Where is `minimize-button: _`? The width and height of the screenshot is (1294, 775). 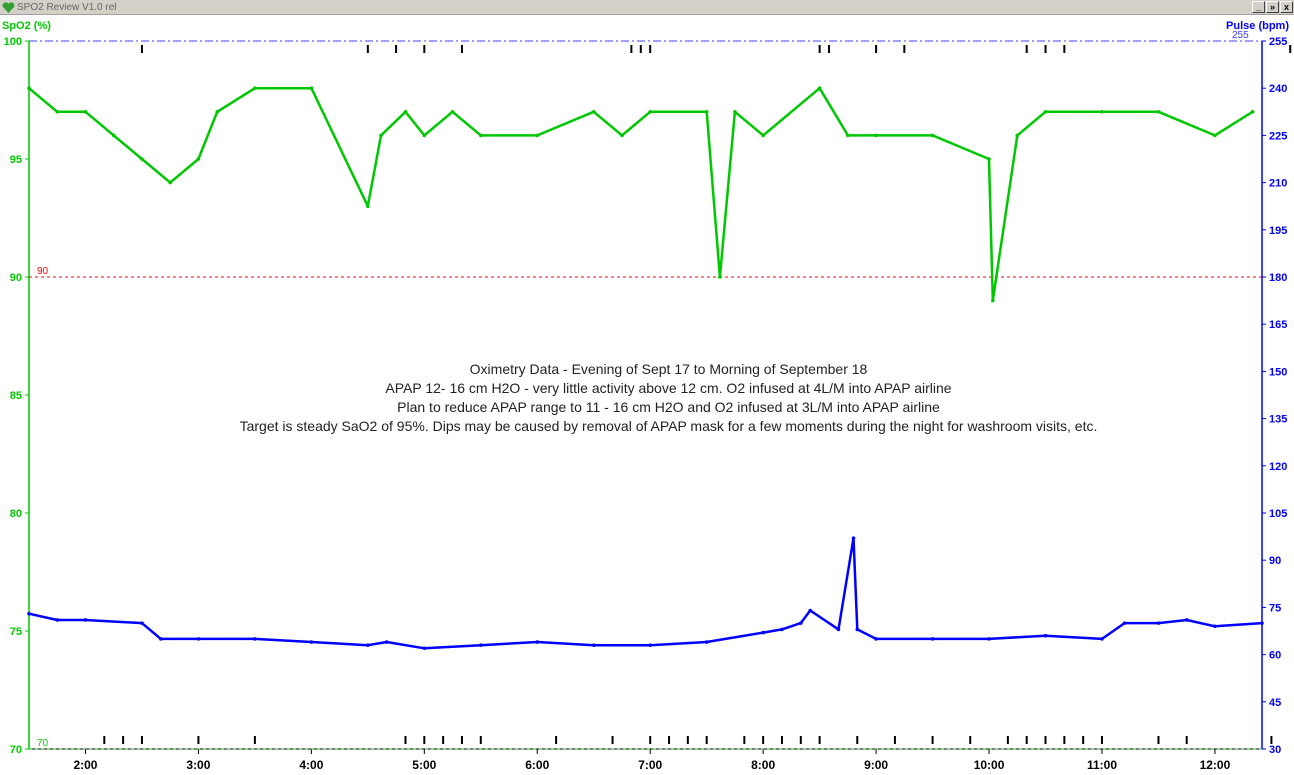 minimize-button: _ is located at coordinates (1258, 7).